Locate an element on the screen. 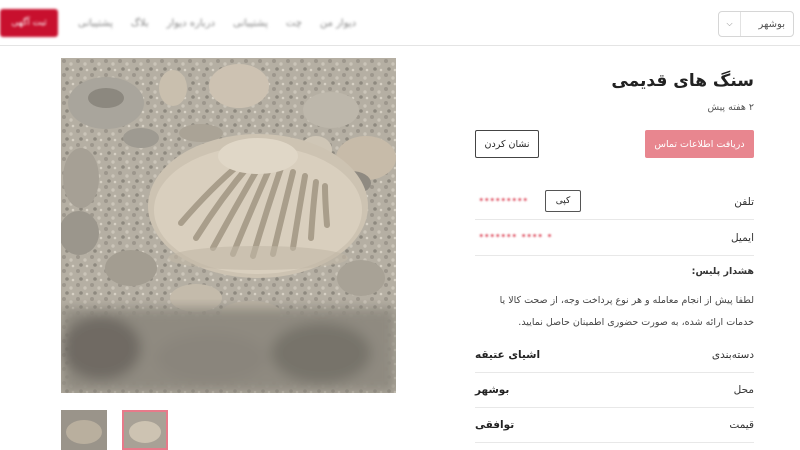 This screenshot has height=450, width=800. nav-item: چت is located at coordinates (294, 23).